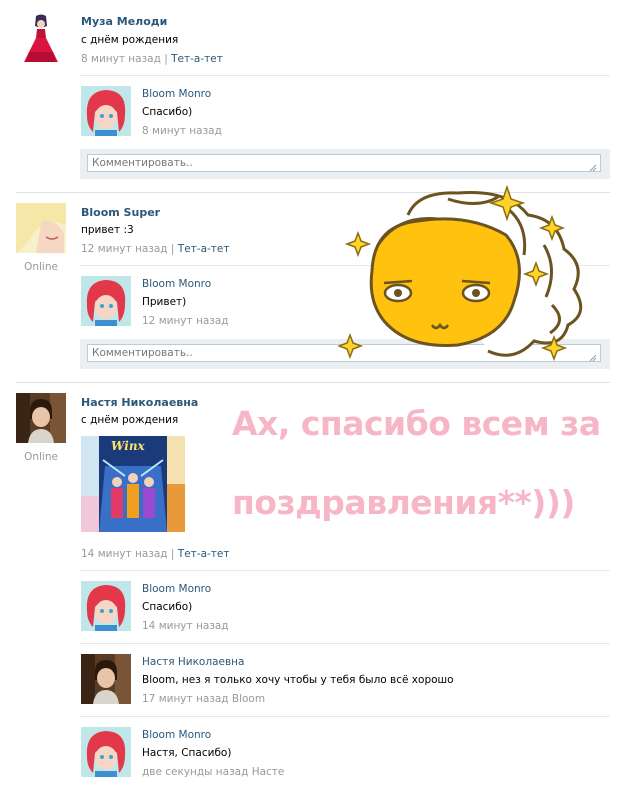  I want to click on winx-poster-image: Winx, so click(133, 484).